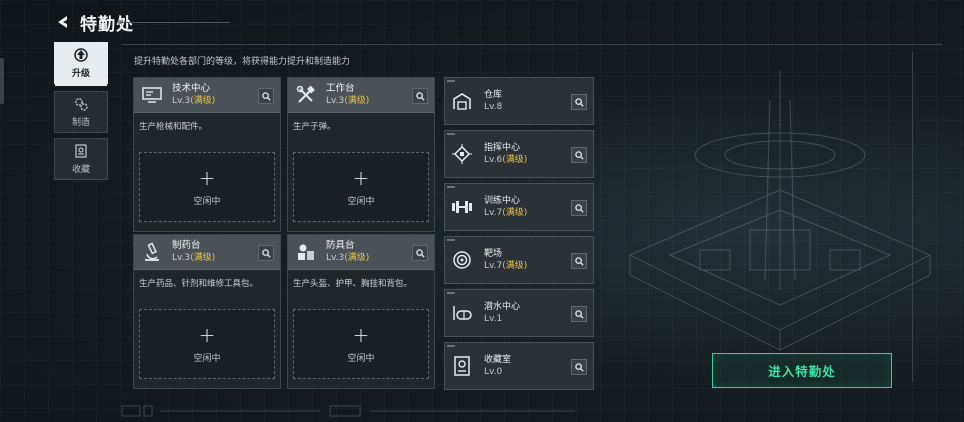 The width and height of the screenshot is (964, 422). I want to click on card-name: 技术中心, so click(191, 88).